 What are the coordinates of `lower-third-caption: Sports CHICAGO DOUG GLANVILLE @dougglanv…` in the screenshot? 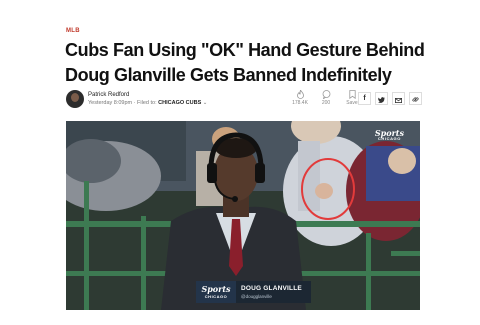 It's located at (253, 292).